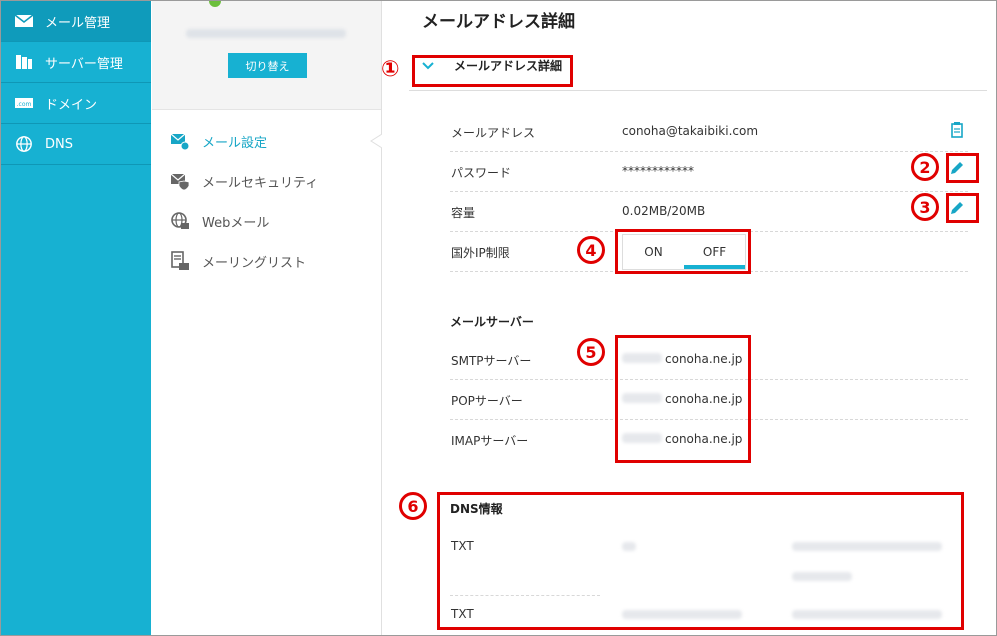  I want to click on account-name-redacted, so click(266, 33).